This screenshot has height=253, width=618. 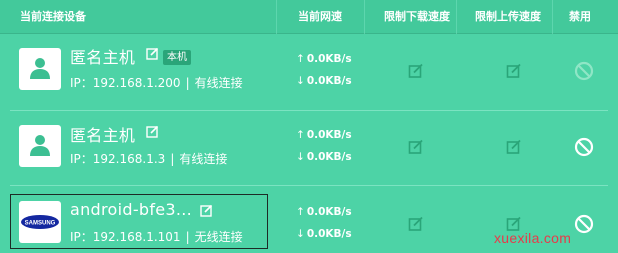 What do you see at coordinates (125, 237) in the screenshot?
I see `device-ip: IP：192.168.1.101` at bounding box center [125, 237].